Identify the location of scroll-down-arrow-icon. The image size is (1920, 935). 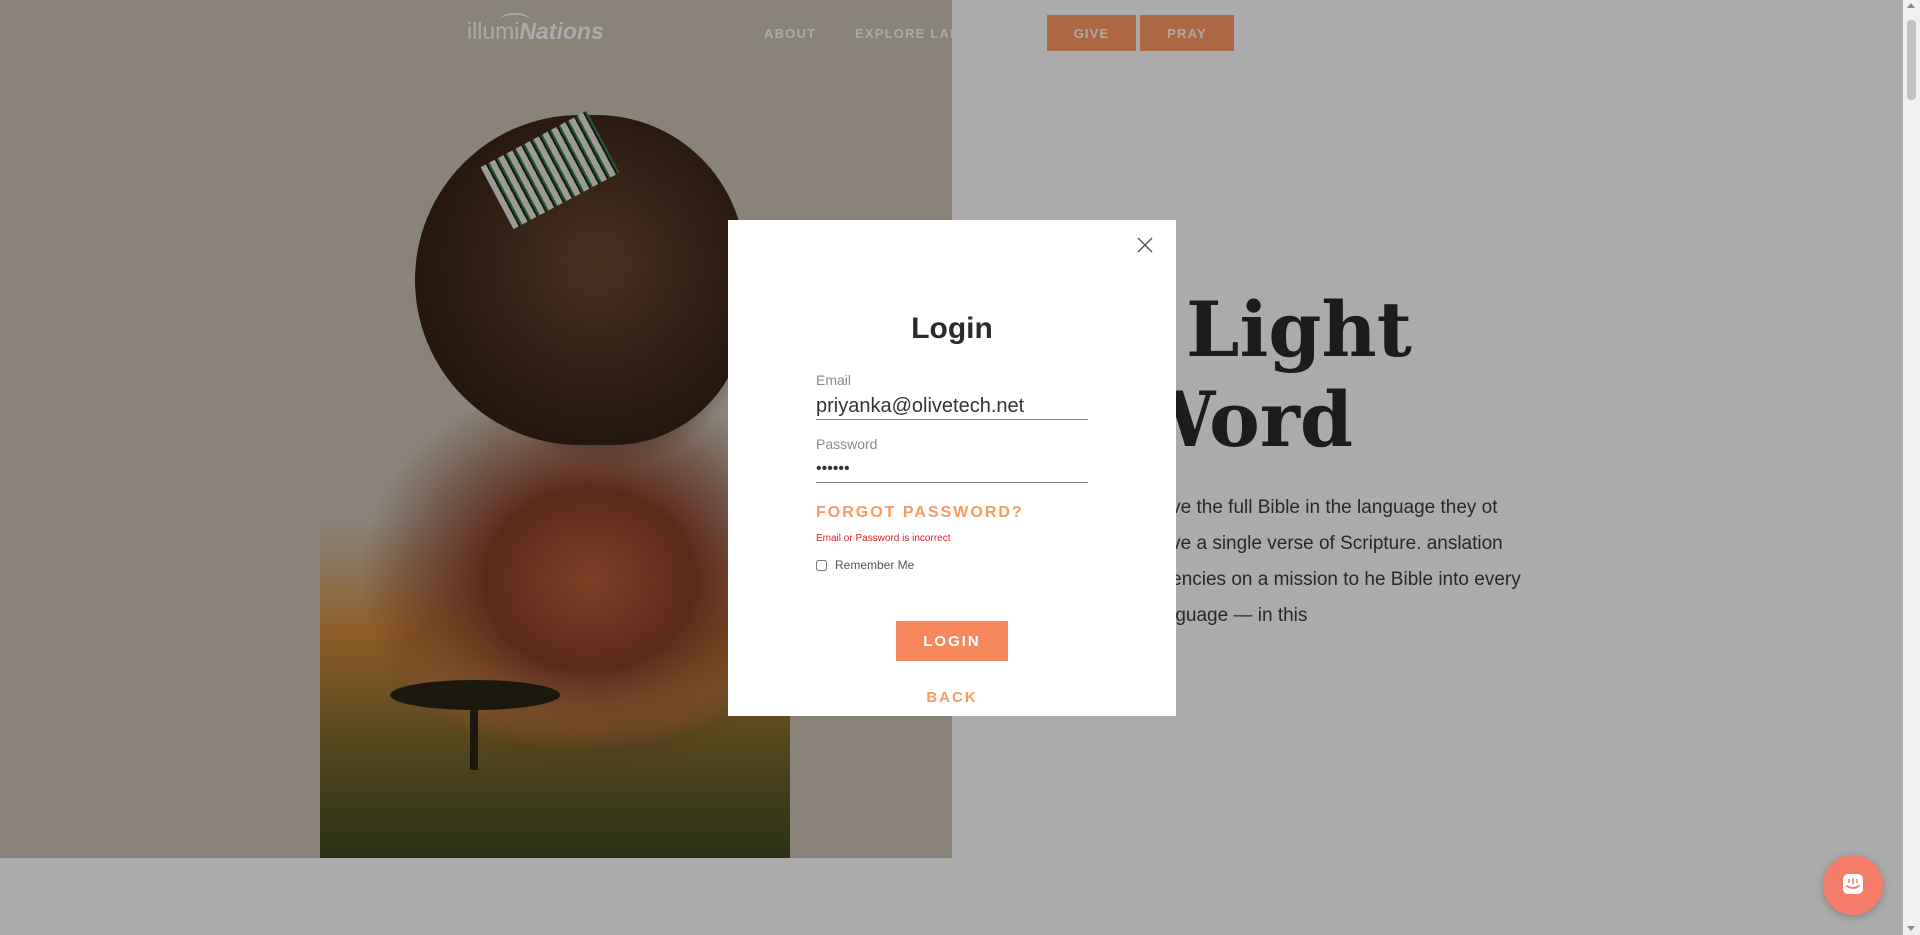
(1911, 928).